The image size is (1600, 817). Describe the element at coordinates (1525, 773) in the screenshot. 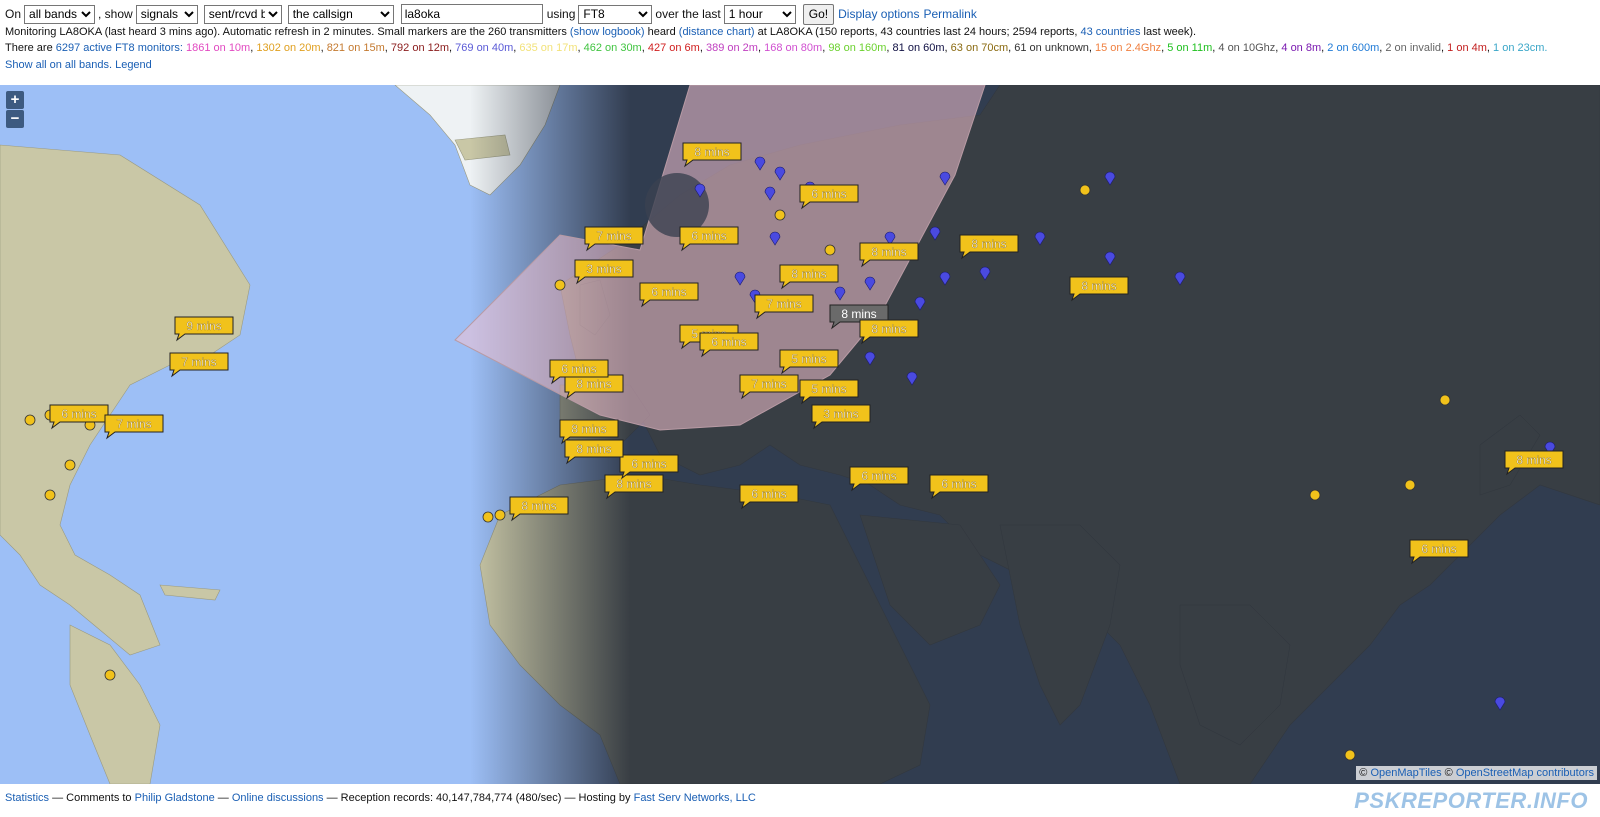

I see `openstreetmap-link: OpenStreetMap contributors` at that location.